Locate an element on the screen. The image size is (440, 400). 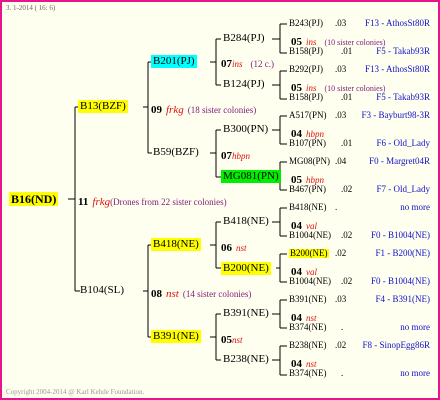
leaf-queen-a-label: B292(PJ) is located at coordinates (306, 69).